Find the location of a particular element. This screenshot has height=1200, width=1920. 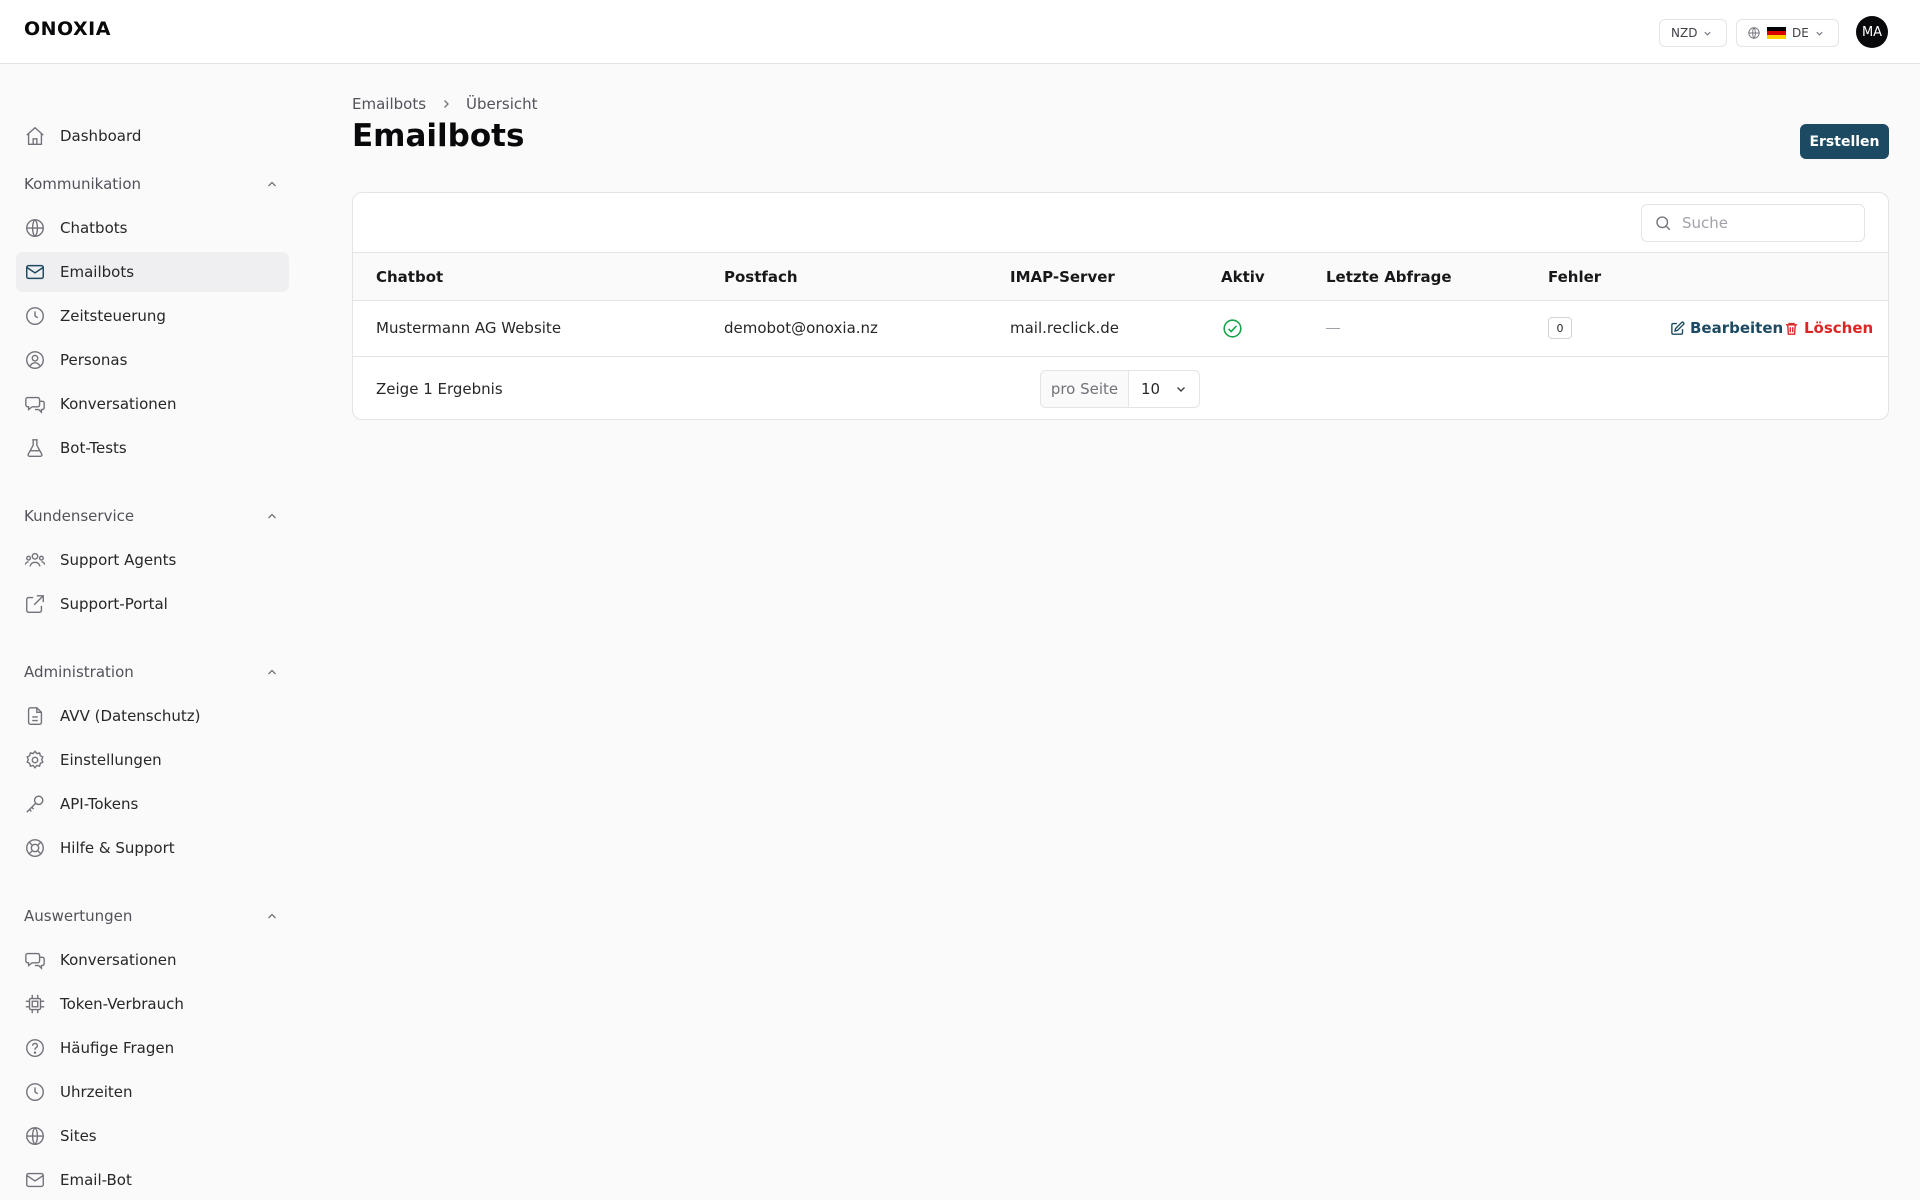

sidebar-item-bot-tests: Bot-Tests is located at coordinates (152, 448).